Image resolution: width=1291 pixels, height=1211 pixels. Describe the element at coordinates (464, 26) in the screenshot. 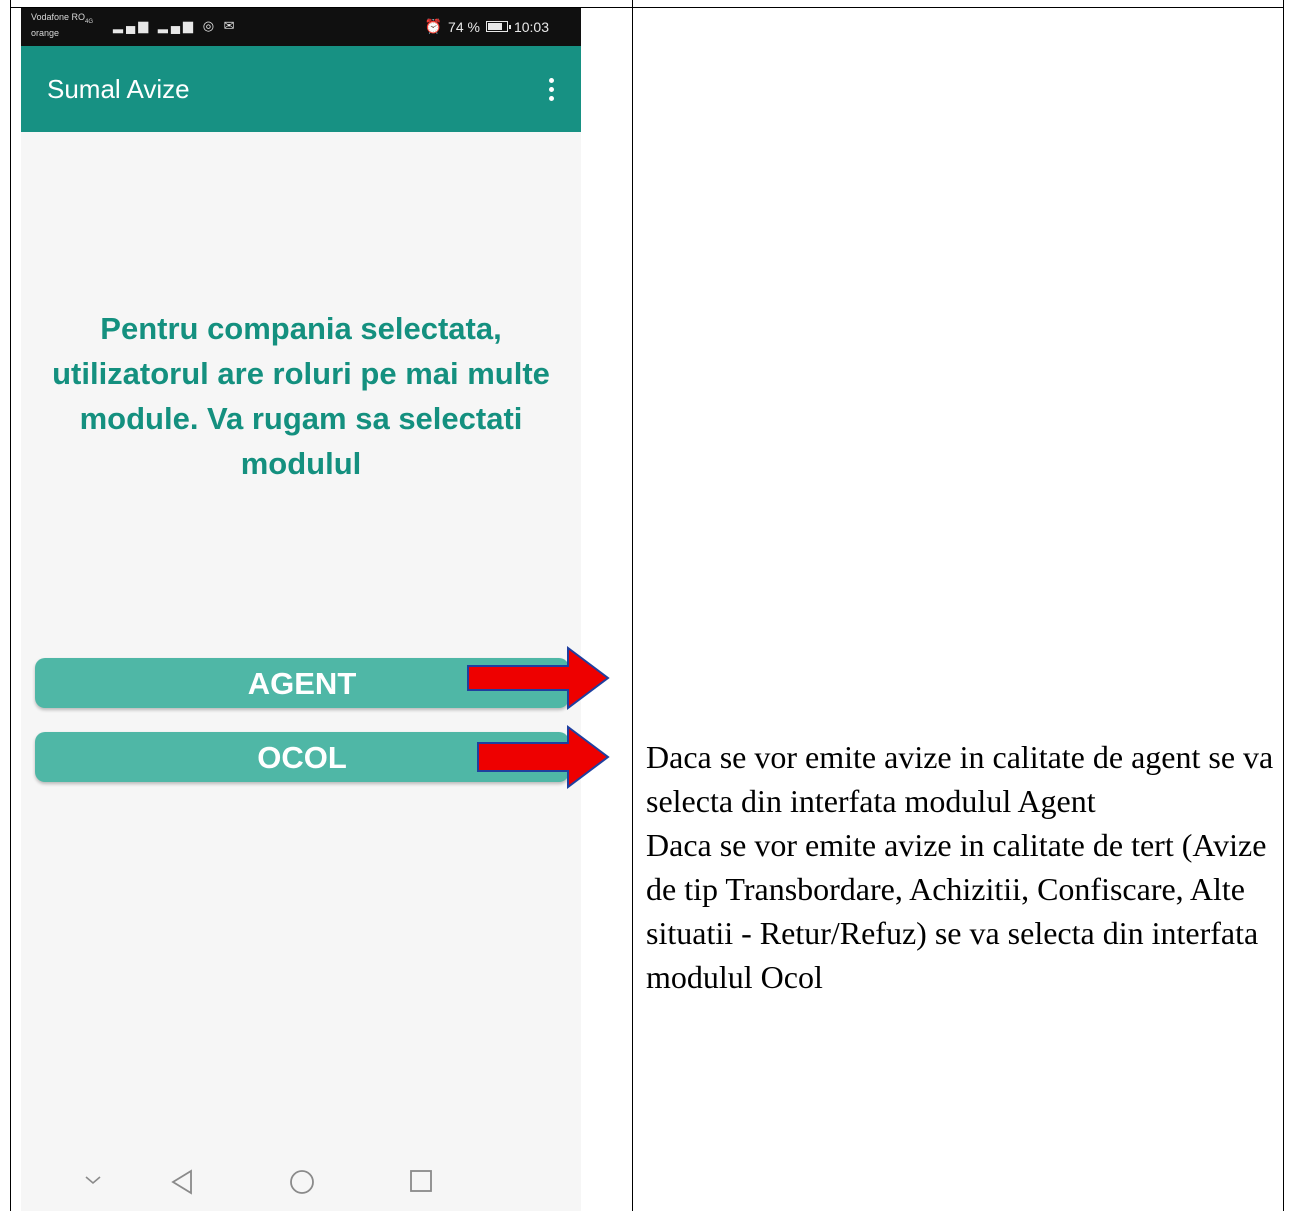

I see `battery-percent: 74 %` at that location.